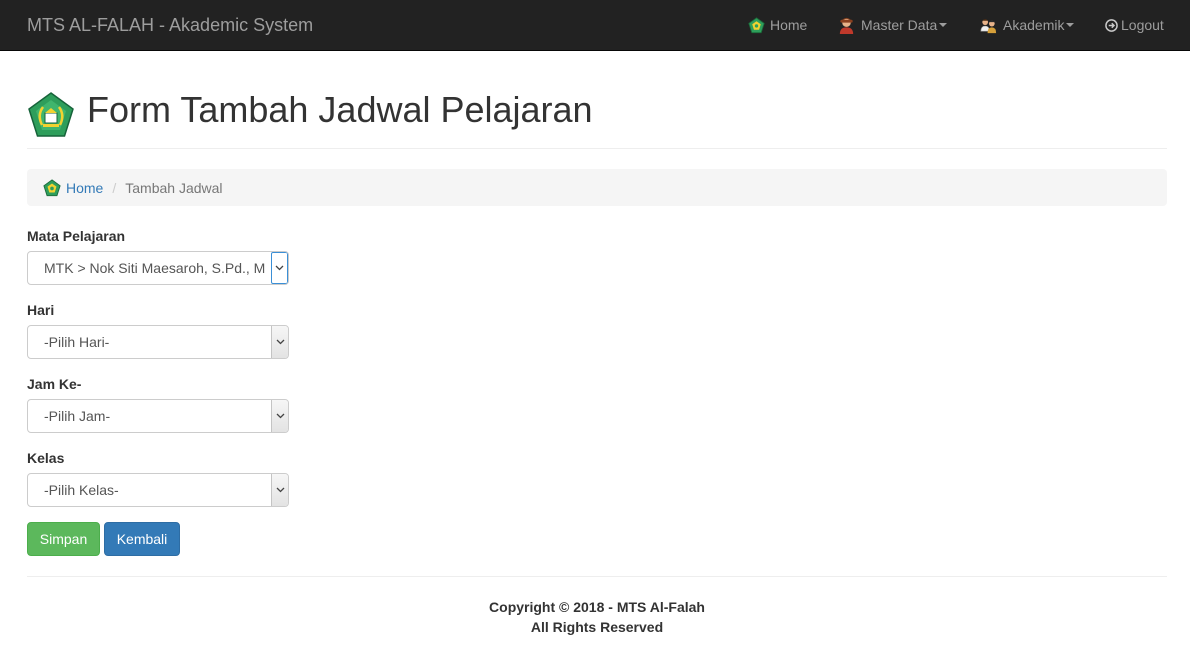 This screenshot has width=1190, height=651. I want to click on nav-logout: Logout, so click(1134, 25).